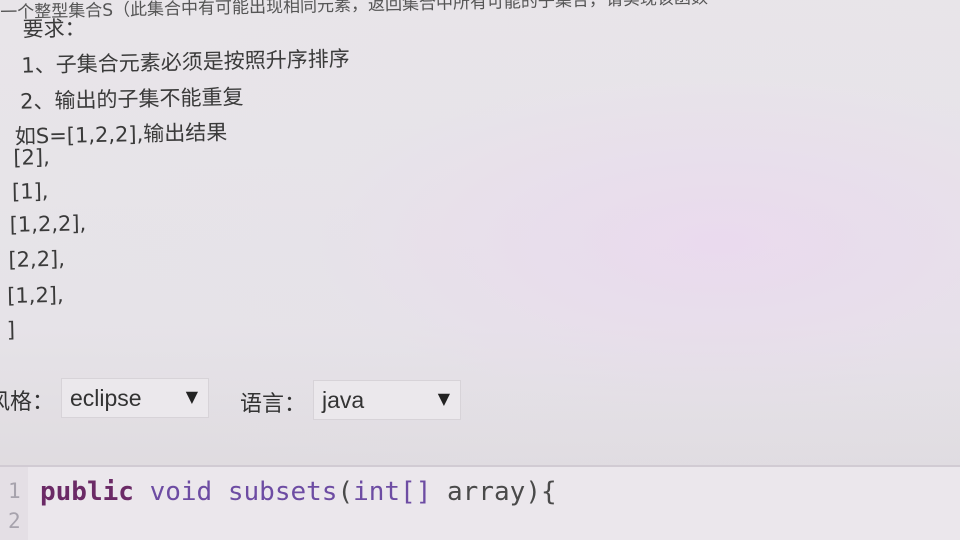 The image size is (960, 540). What do you see at coordinates (37, 259) in the screenshot?
I see `output-line: [2,2],` at bounding box center [37, 259].